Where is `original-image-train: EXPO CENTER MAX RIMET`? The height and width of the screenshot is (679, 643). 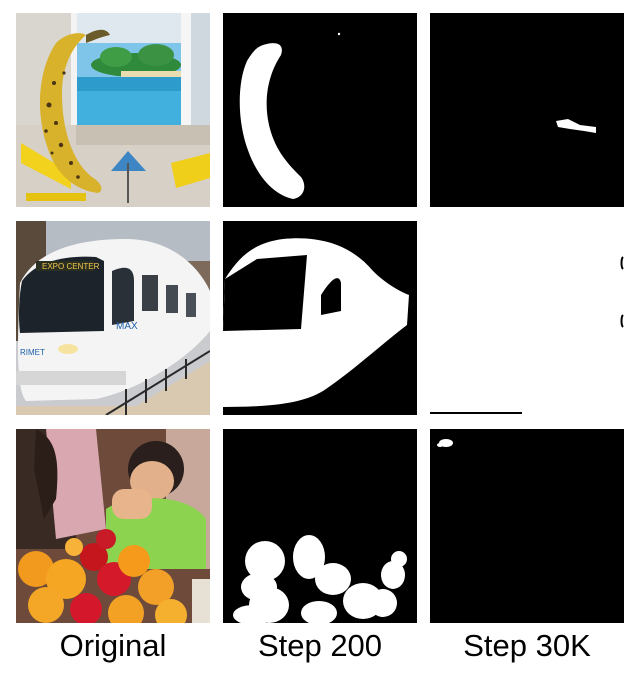 original-image-train: EXPO CENTER MAX RIMET is located at coordinates (113, 318).